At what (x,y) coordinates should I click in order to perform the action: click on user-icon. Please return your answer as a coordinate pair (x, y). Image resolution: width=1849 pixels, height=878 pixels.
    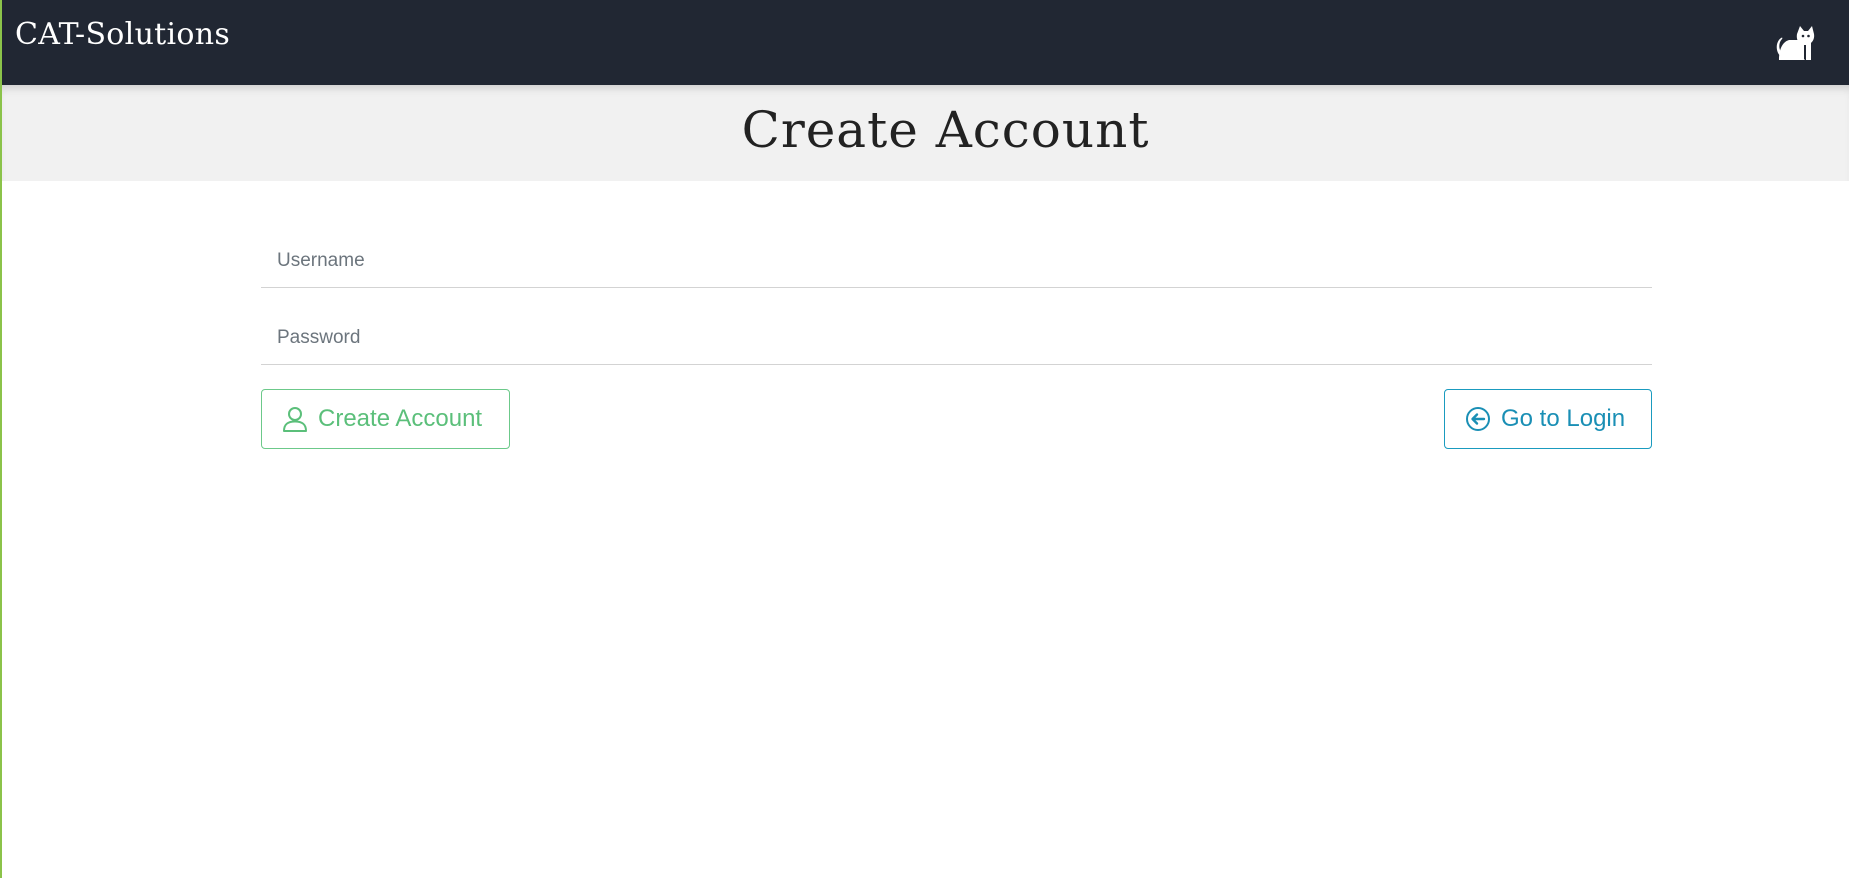
    Looking at the image, I should click on (295, 419).